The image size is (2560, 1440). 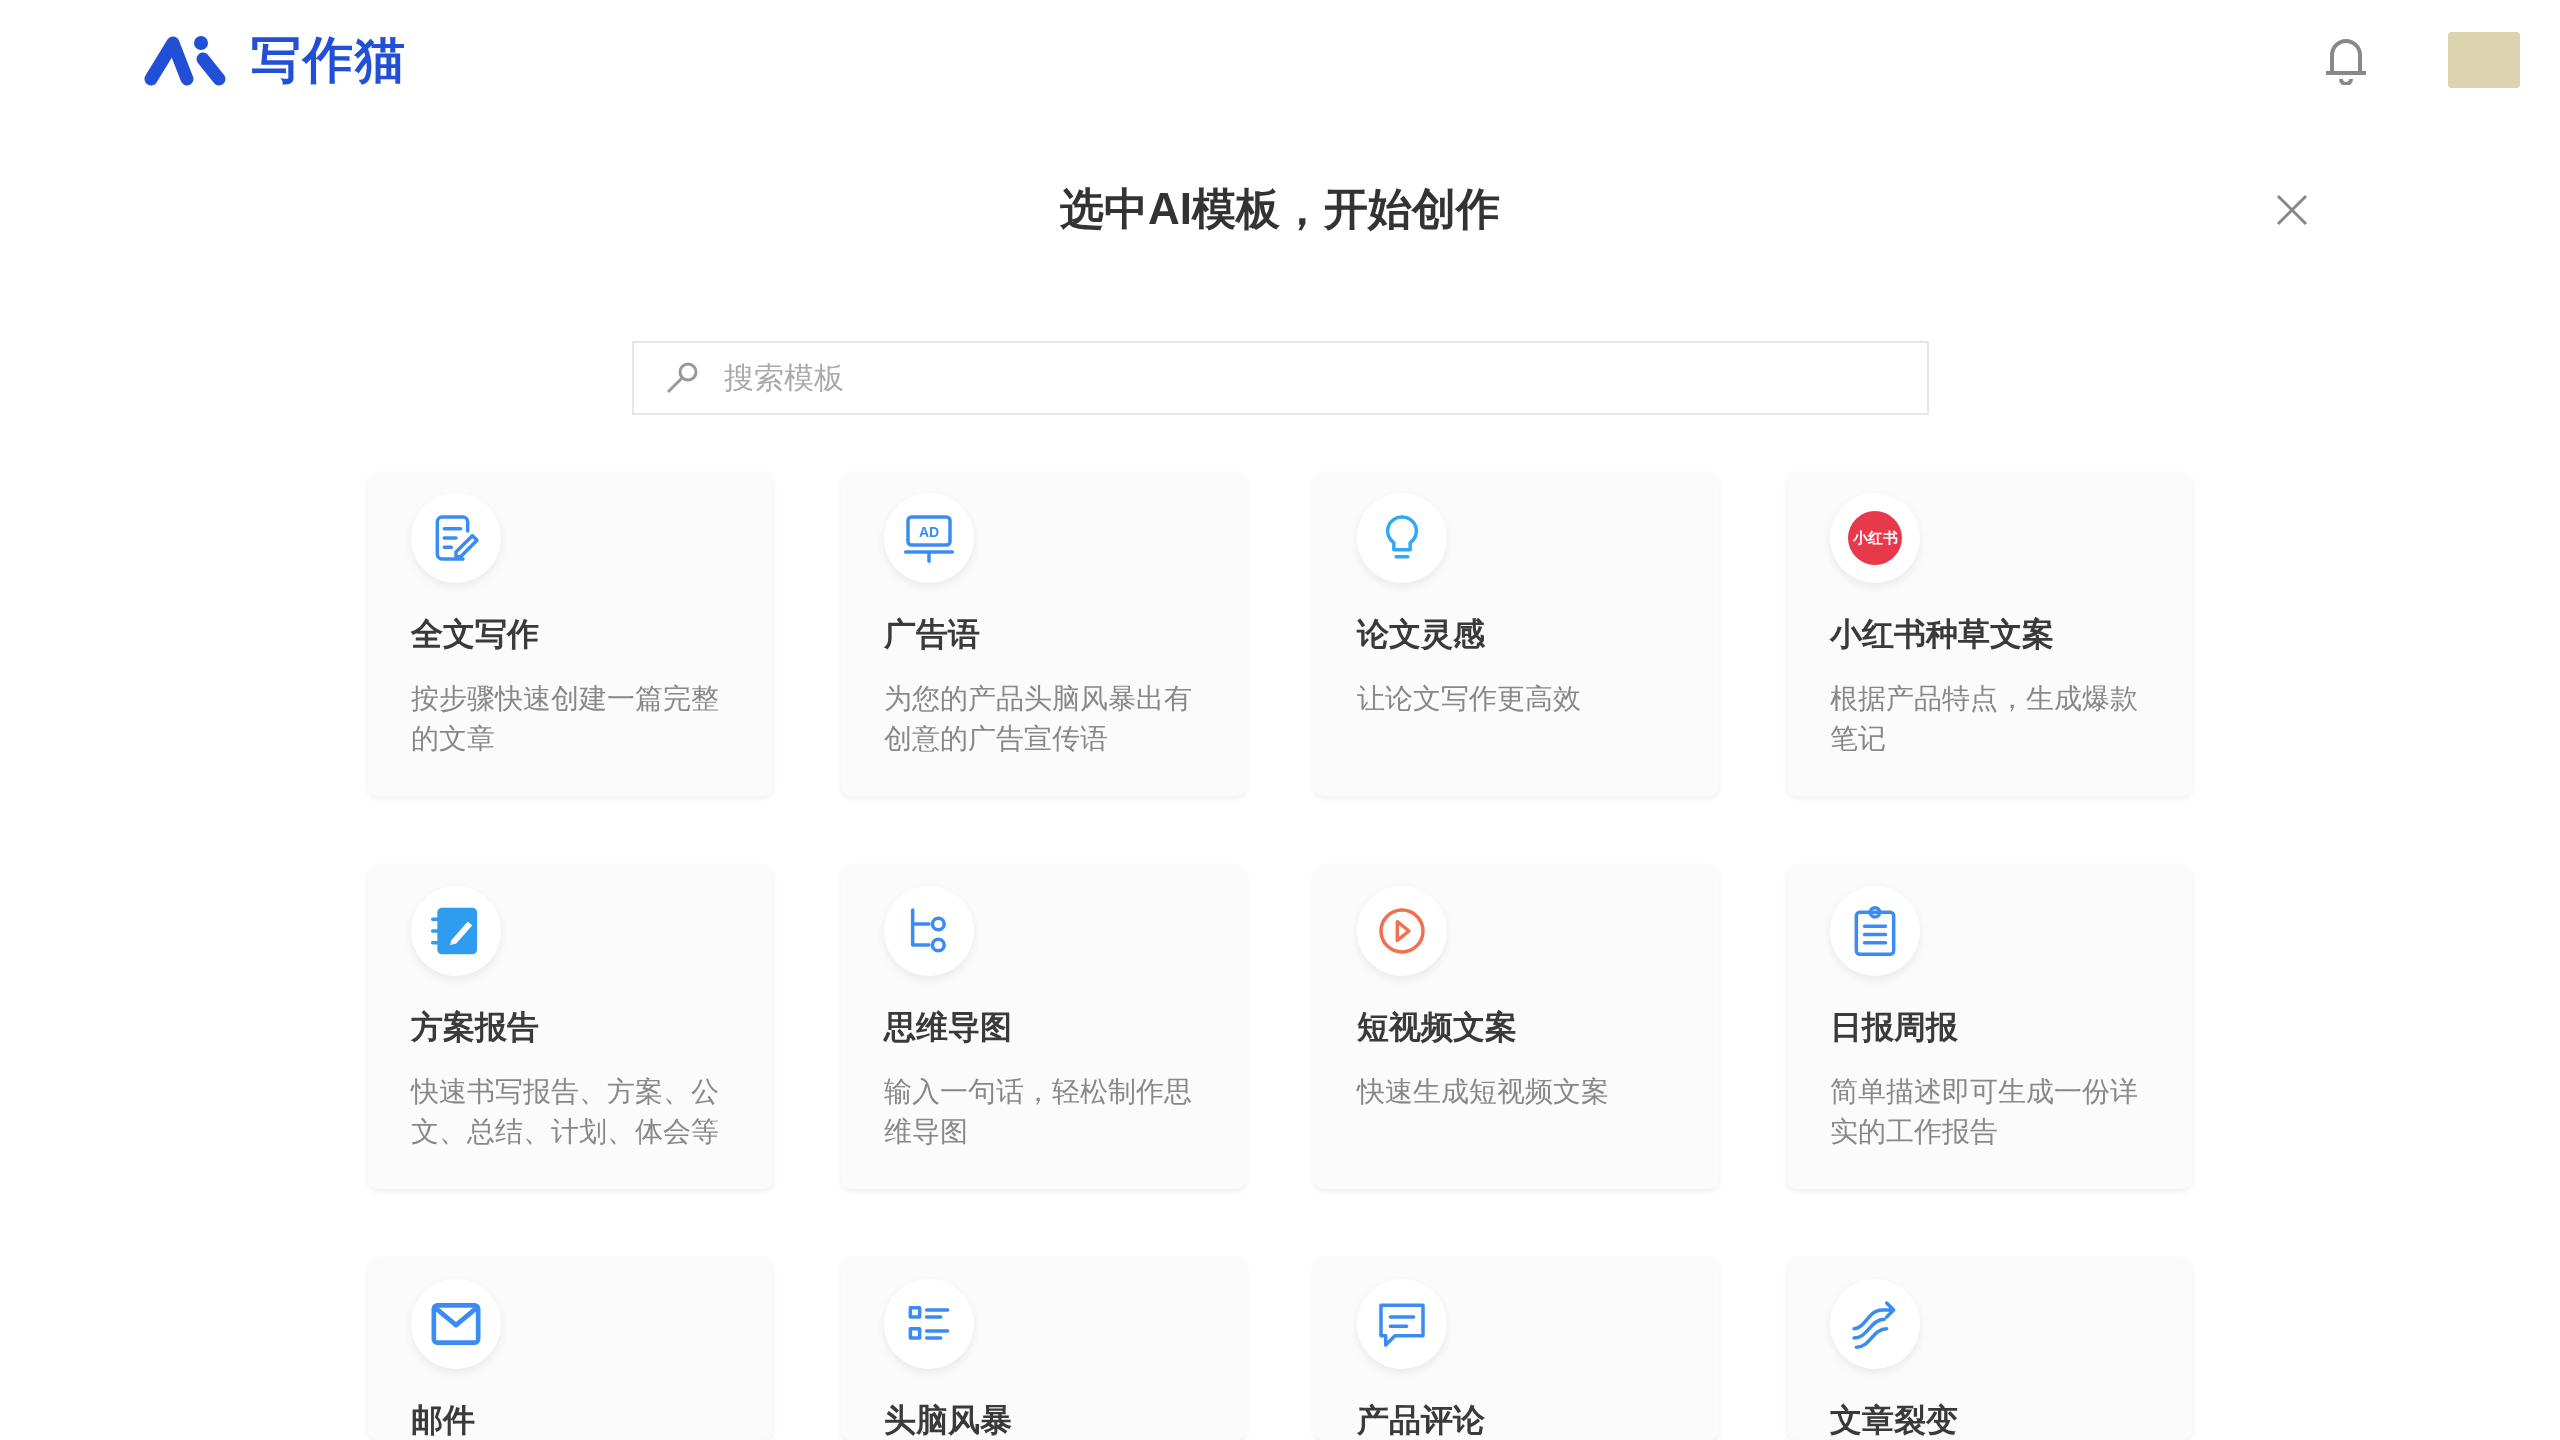 What do you see at coordinates (1421, 634) in the screenshot?
I see `card-title: 论文灵感` at bounding box center [1421, 634].